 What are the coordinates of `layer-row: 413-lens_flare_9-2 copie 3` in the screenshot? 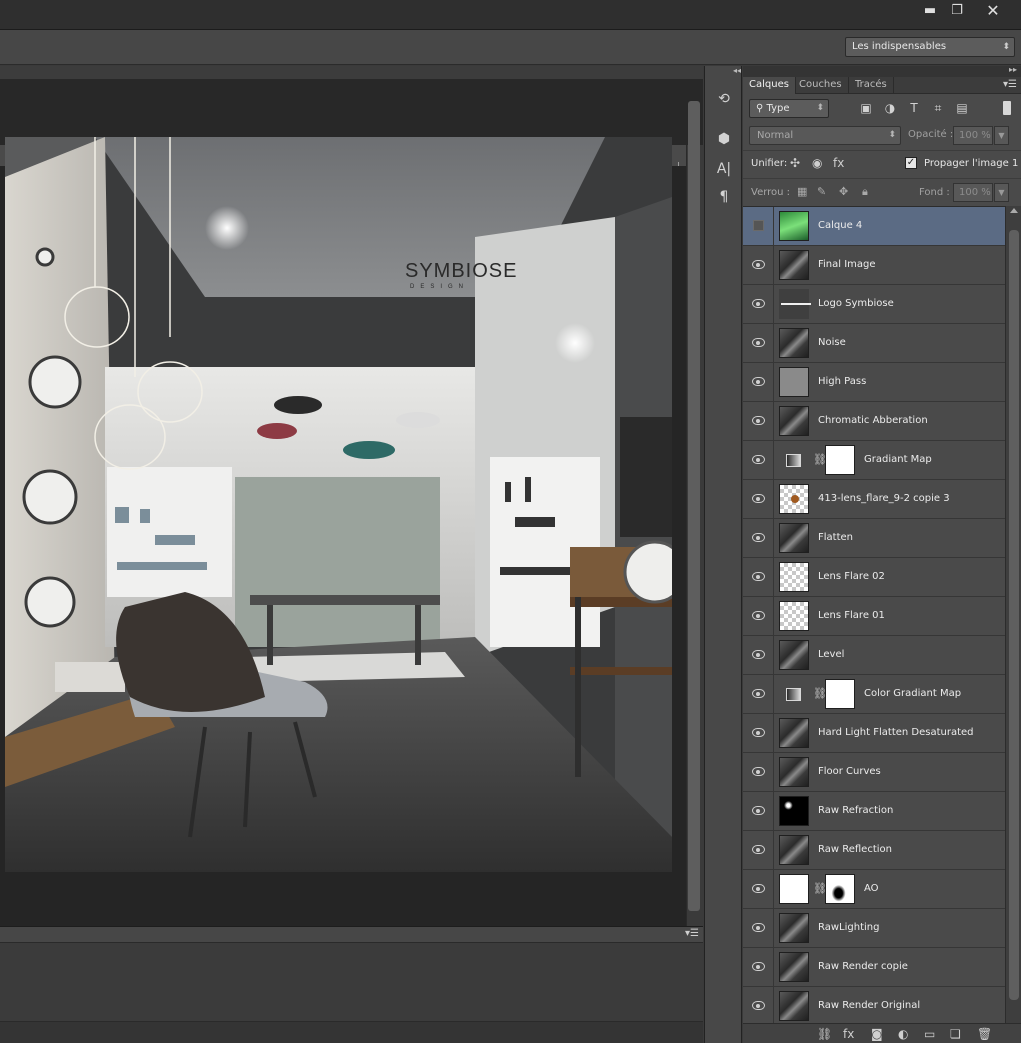 It's located at (874, 499).